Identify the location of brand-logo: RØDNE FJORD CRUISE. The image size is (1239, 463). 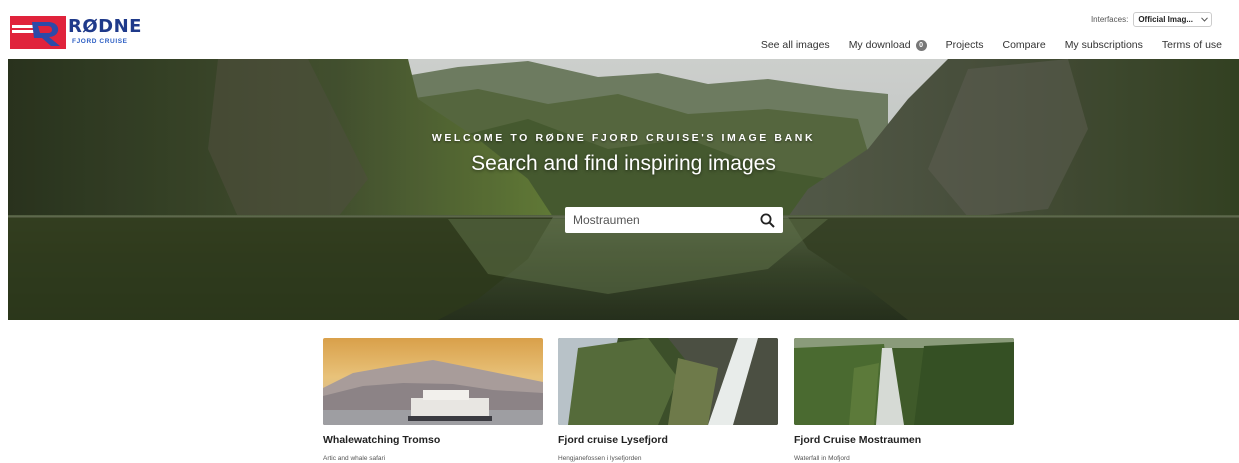
(76, 32).